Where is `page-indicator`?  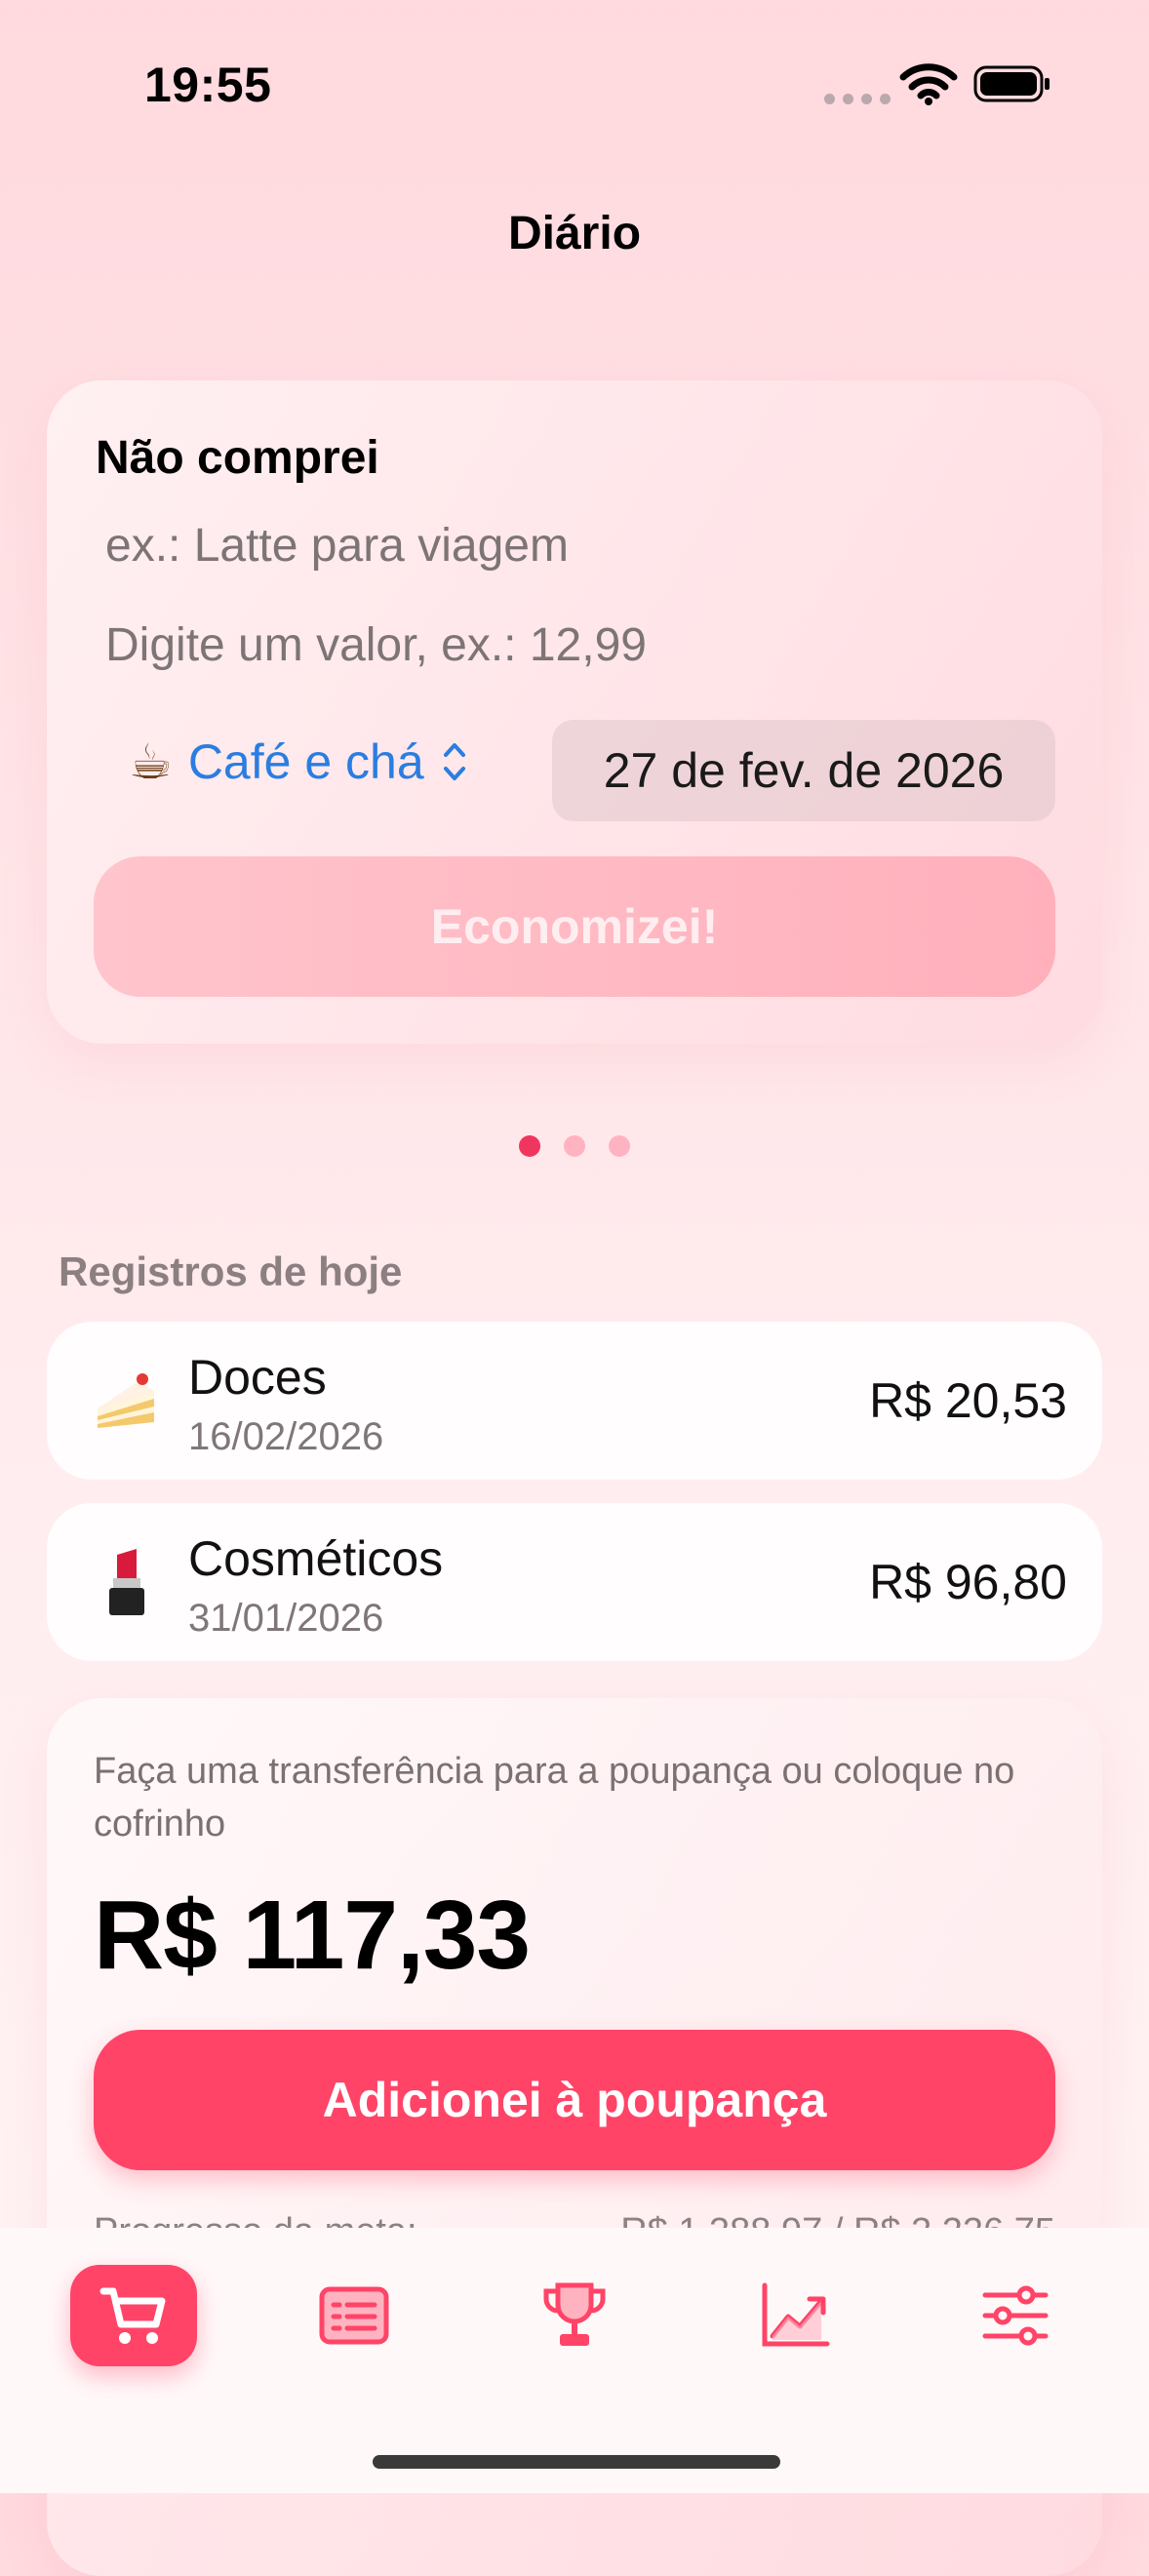
page-indicator is located at coordinates (574, 1146).